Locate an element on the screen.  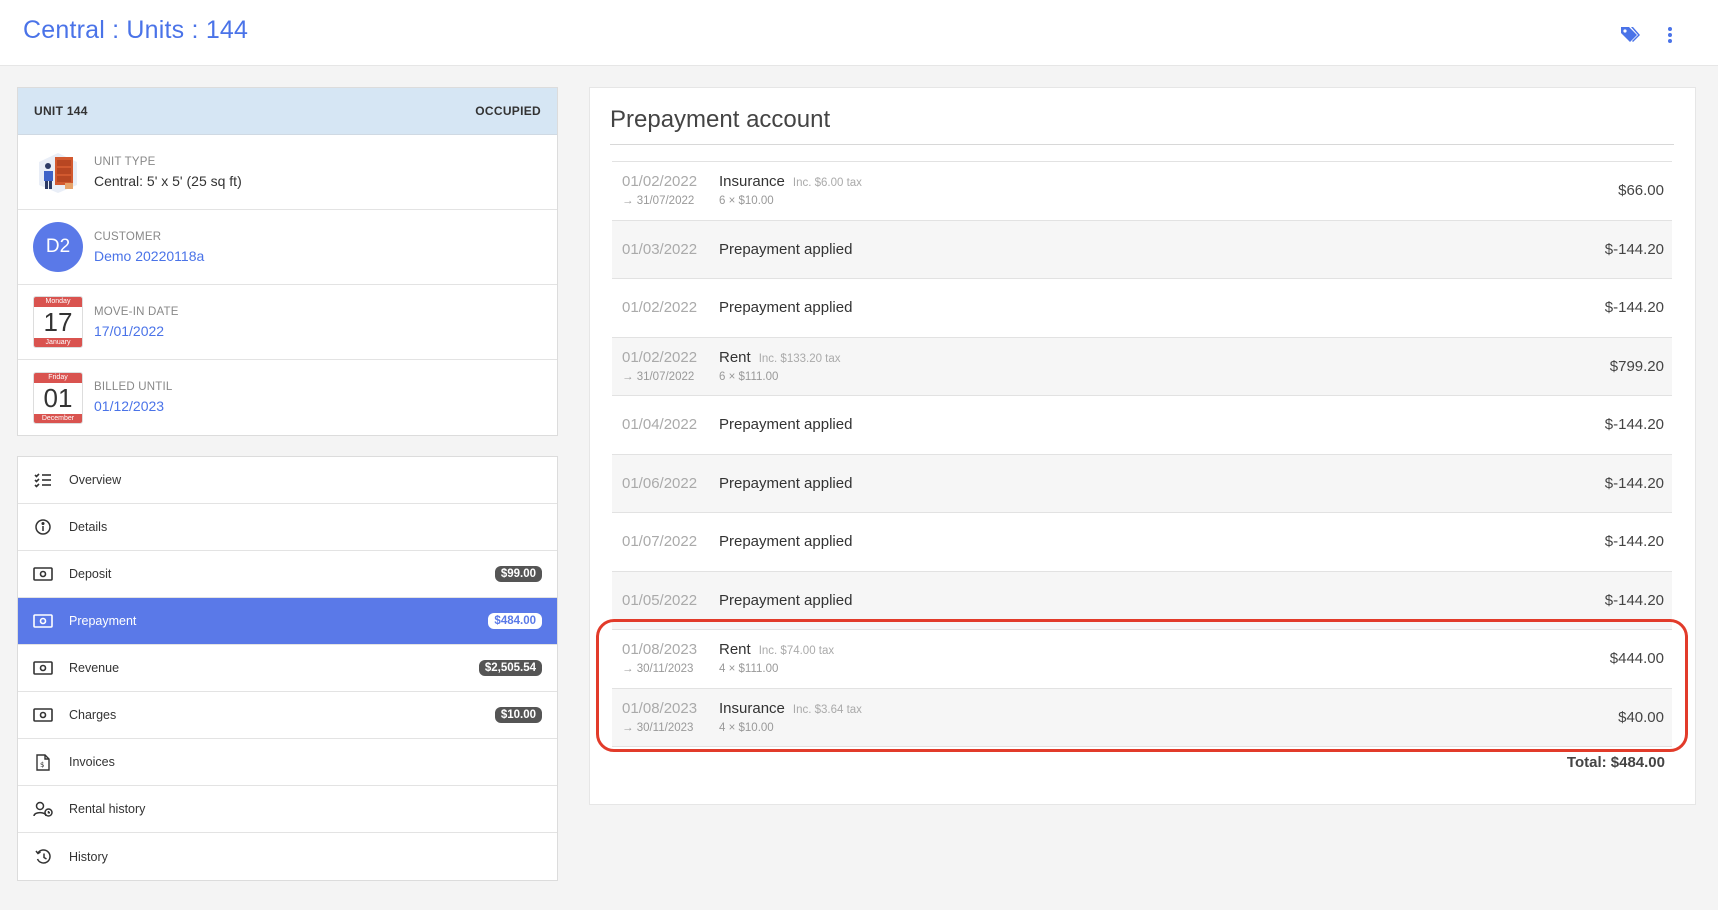
unit-type-value: Central: 5' x 5' (25 sq ft) is located at coordinates (168, 180).